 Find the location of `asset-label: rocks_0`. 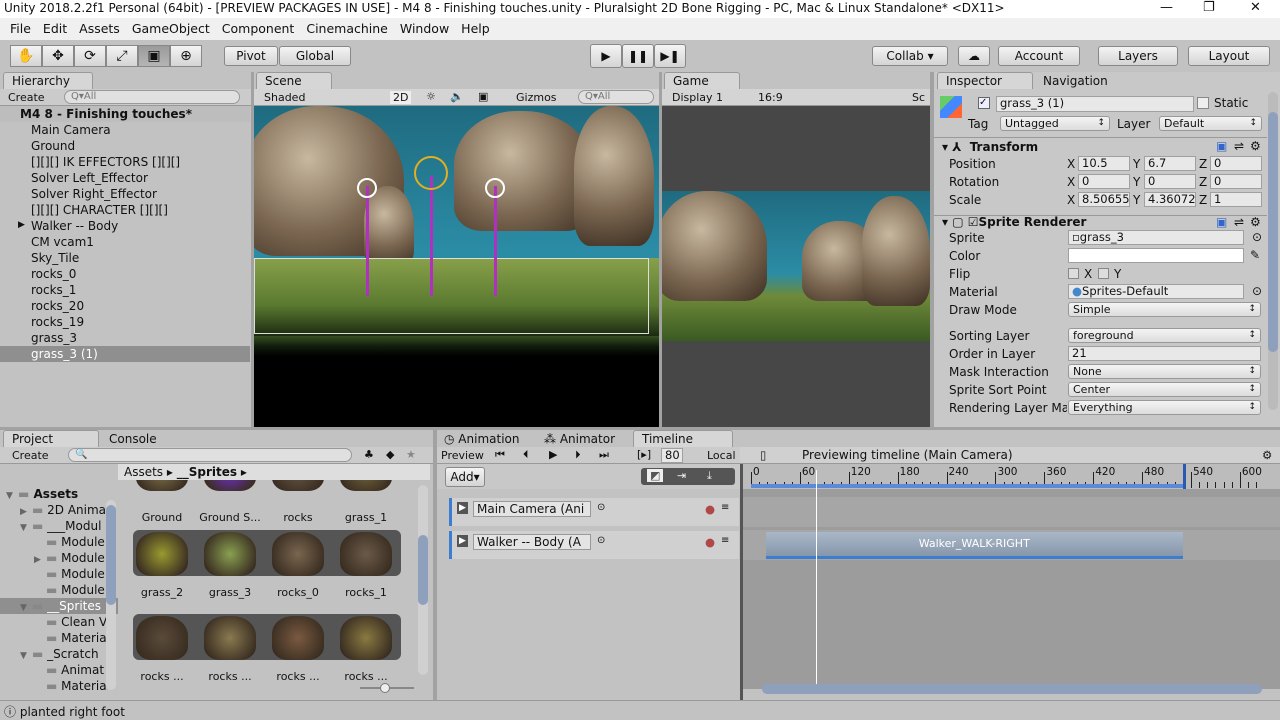

asset-label: rocks_0 is located at coordinates (298, 592).